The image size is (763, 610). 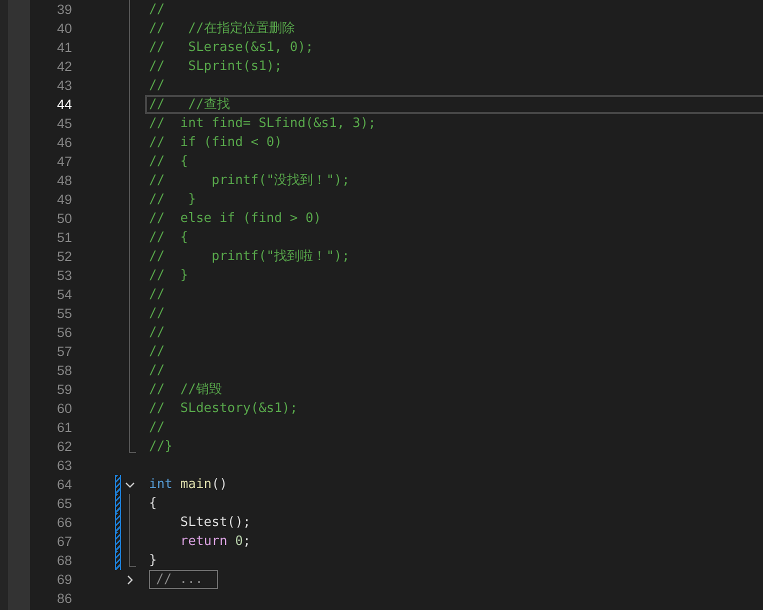 What do you see at coordinates (64, 466) in the screenshot?
I see `line-number: 63` at bounding box center [64, 466].